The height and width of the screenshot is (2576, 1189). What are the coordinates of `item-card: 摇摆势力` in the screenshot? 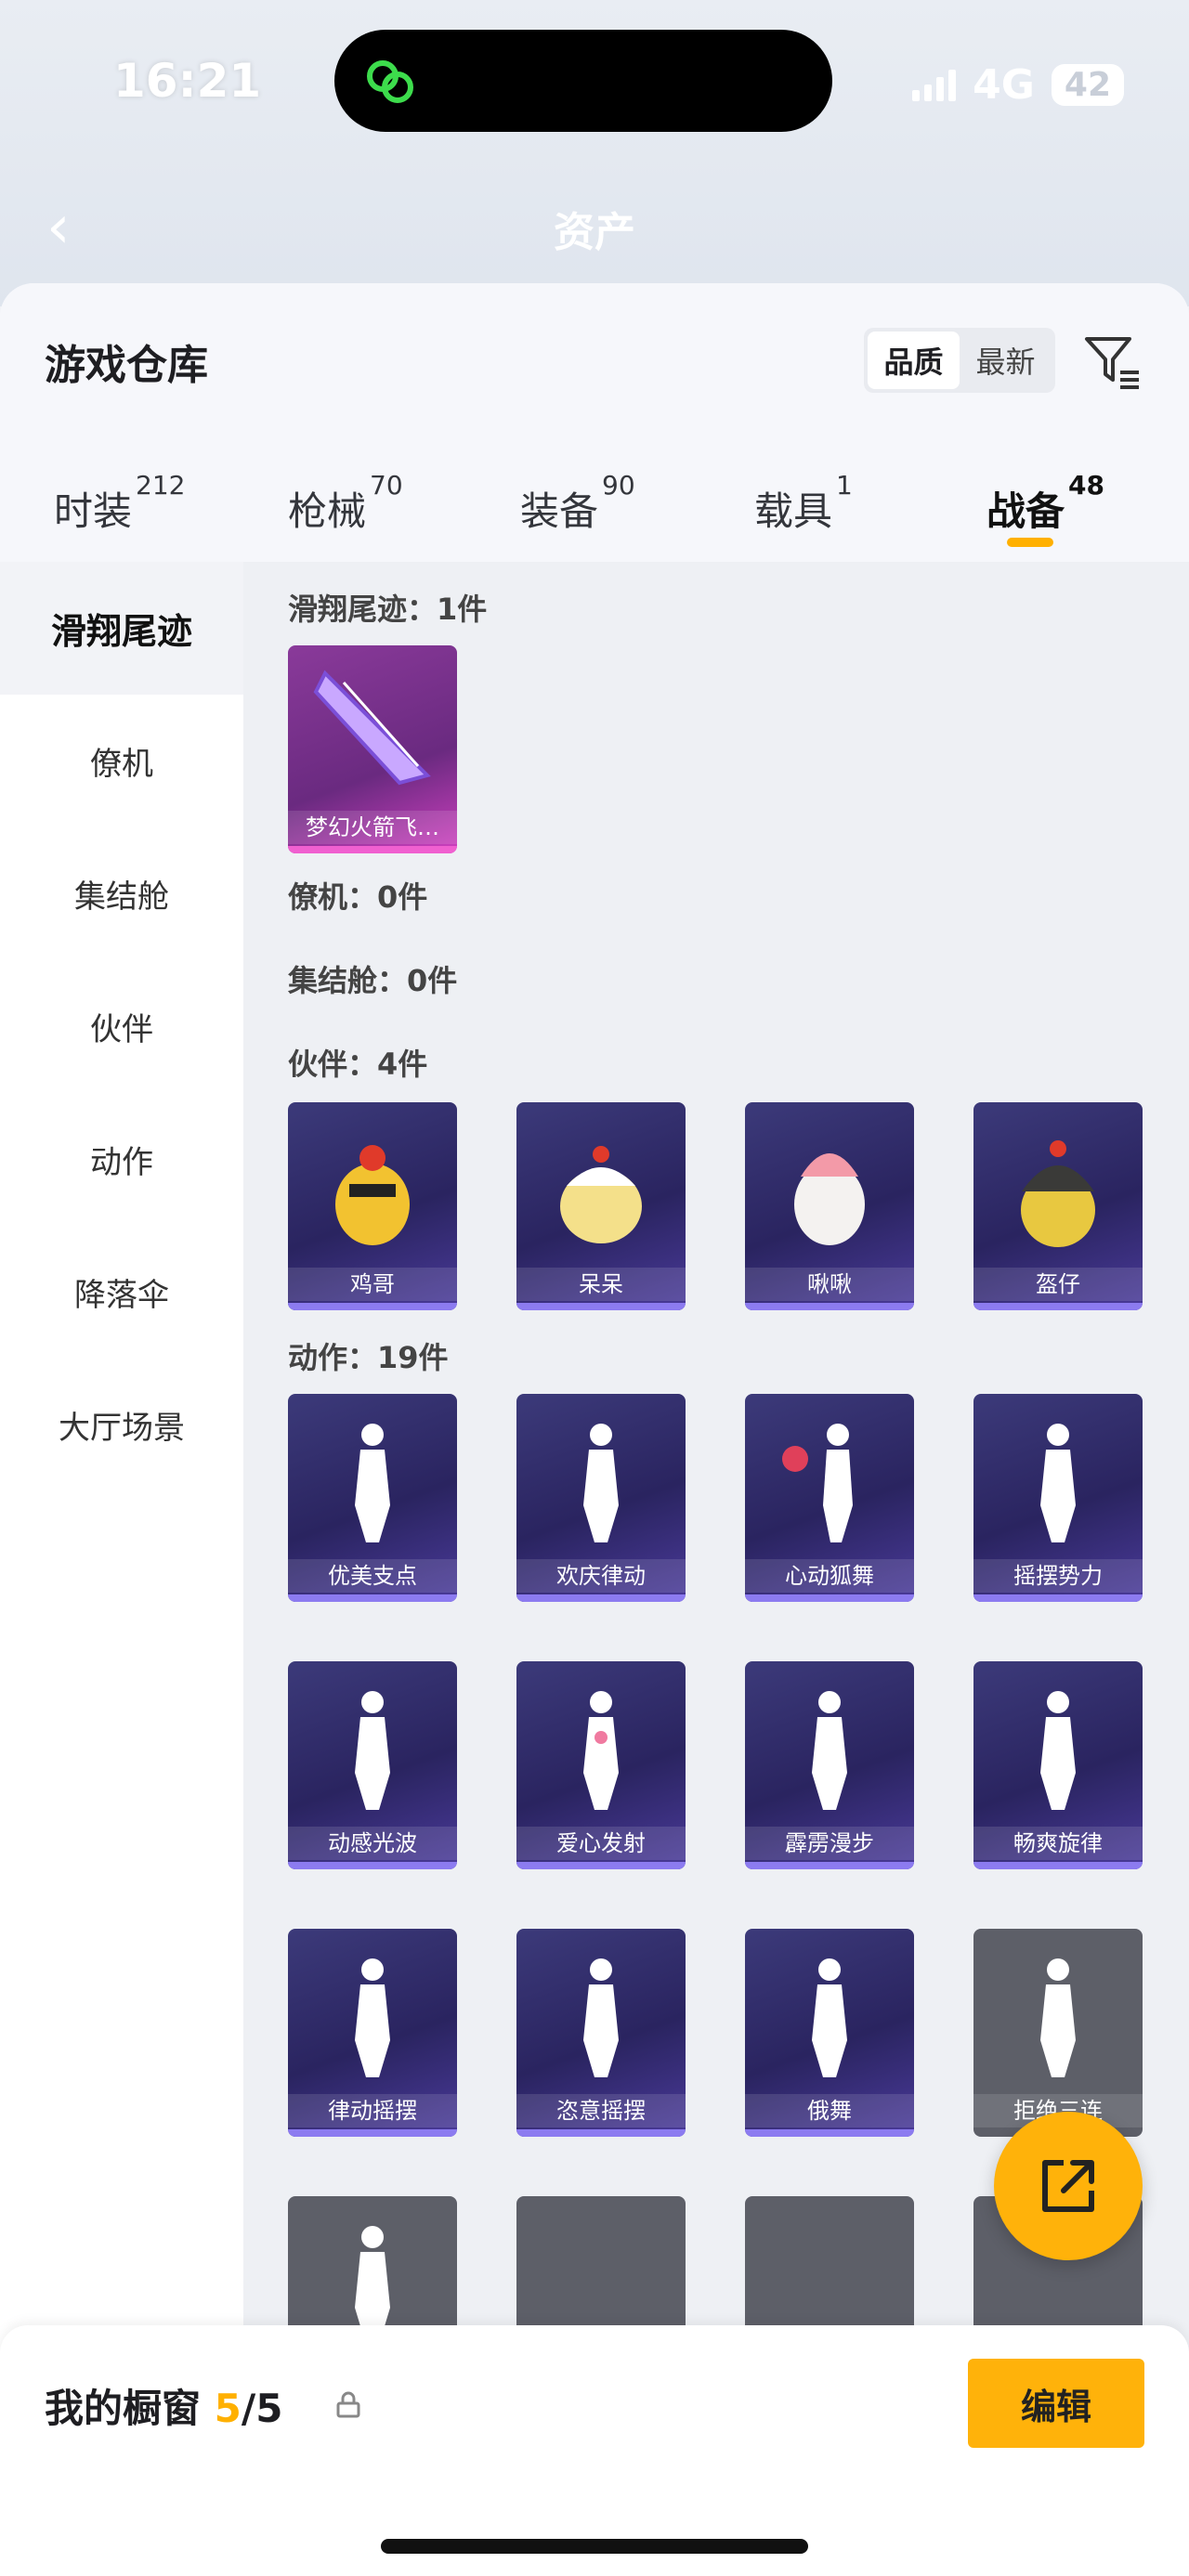 It's located at (1058, 1498).